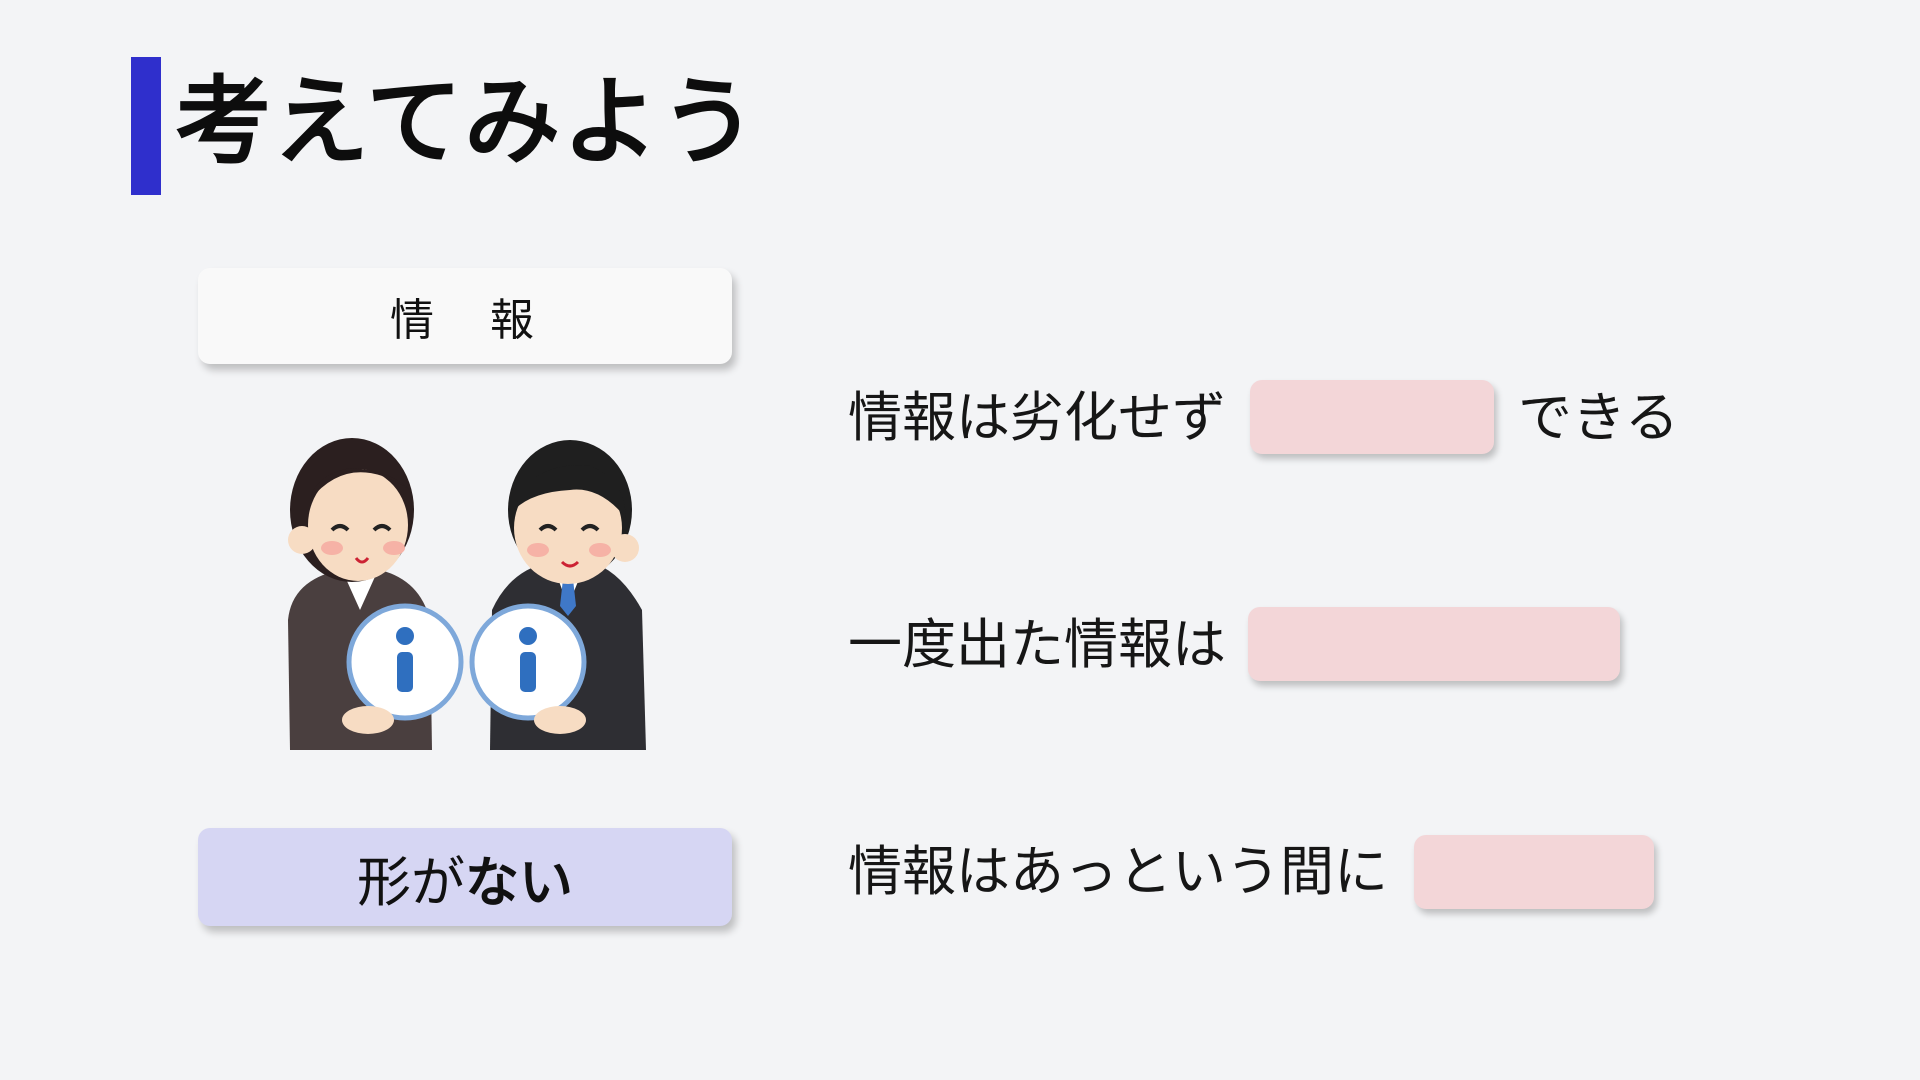 The image size is (1920, 1080). What do you see at coordinates (146, 126) in the screenshot?
I see `title-accent-bar` at bounding box center [146, 126].